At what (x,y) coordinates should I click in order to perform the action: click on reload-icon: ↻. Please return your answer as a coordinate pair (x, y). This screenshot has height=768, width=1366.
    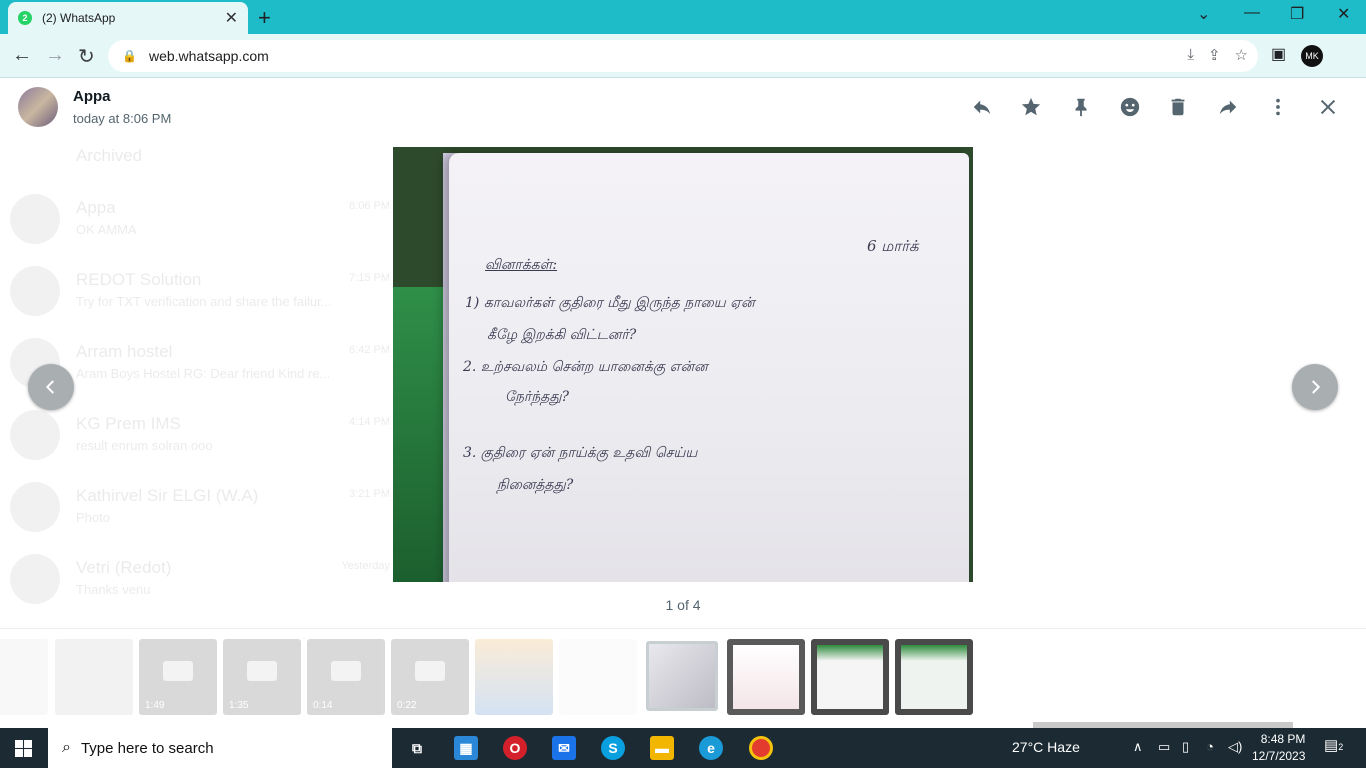
    Looking at the image, I should click on (86, 56).